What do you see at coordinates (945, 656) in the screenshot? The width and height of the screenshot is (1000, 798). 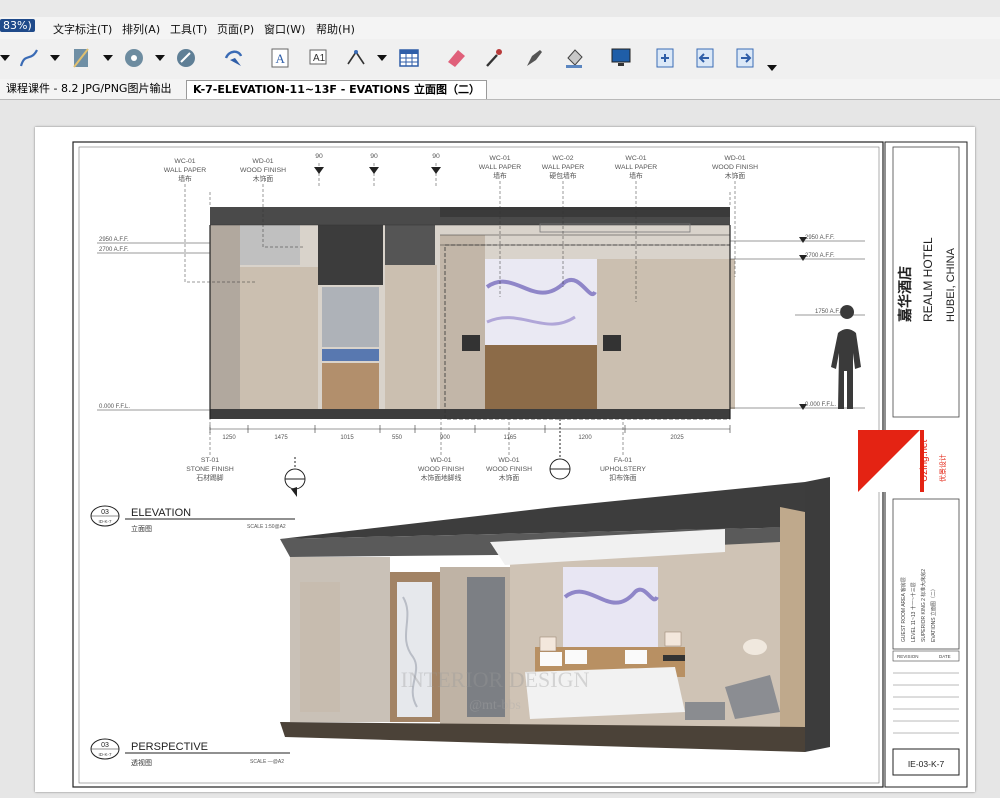 I see `svg-text: DATE` at bounding box center [945, 656].